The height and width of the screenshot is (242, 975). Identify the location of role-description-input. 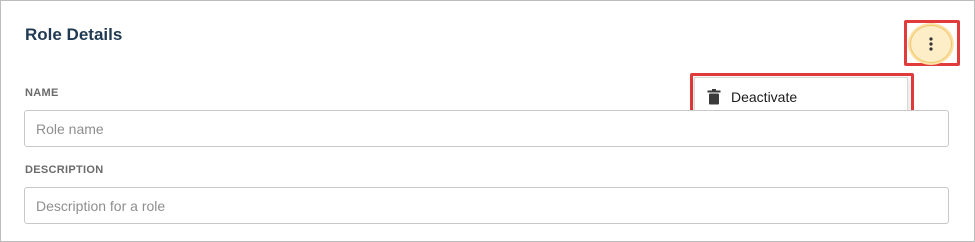
(486, 205).